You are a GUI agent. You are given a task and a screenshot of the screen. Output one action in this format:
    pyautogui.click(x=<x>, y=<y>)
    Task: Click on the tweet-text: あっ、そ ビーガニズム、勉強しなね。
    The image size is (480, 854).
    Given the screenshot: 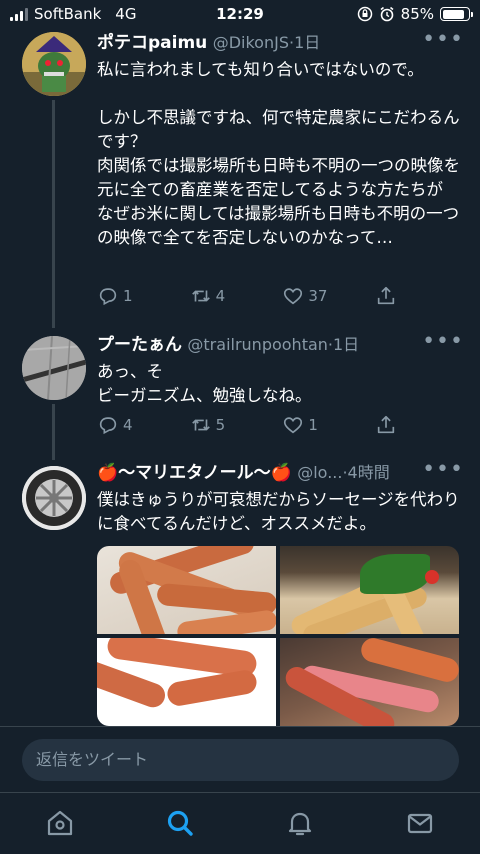 What is the action you would take?
    pyautogui.click(x=204, y=383)
    